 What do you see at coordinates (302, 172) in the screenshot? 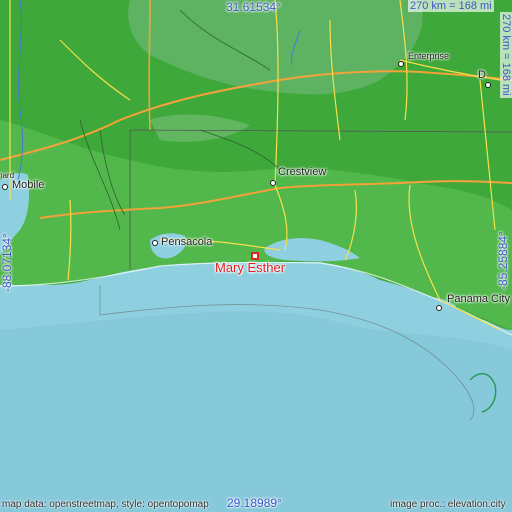
I see `city-label-crestview: Crestview` at bounding box center [302, 172].